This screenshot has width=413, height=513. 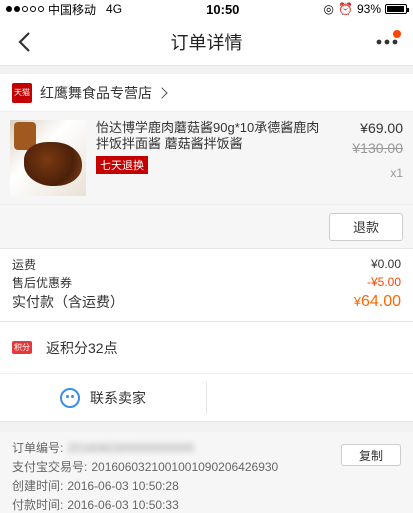 What do you see at coordinates (22, 92) in the screenshot?
I see `tmall-logo: 天猫` at bounding box center [22, 92].